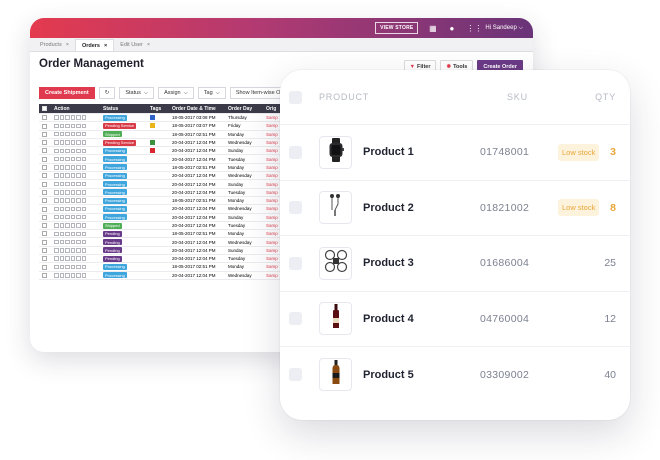  Describe the element at coordinates (605, 97) in the screenshot. I see `column-qty: QTY` at that location.